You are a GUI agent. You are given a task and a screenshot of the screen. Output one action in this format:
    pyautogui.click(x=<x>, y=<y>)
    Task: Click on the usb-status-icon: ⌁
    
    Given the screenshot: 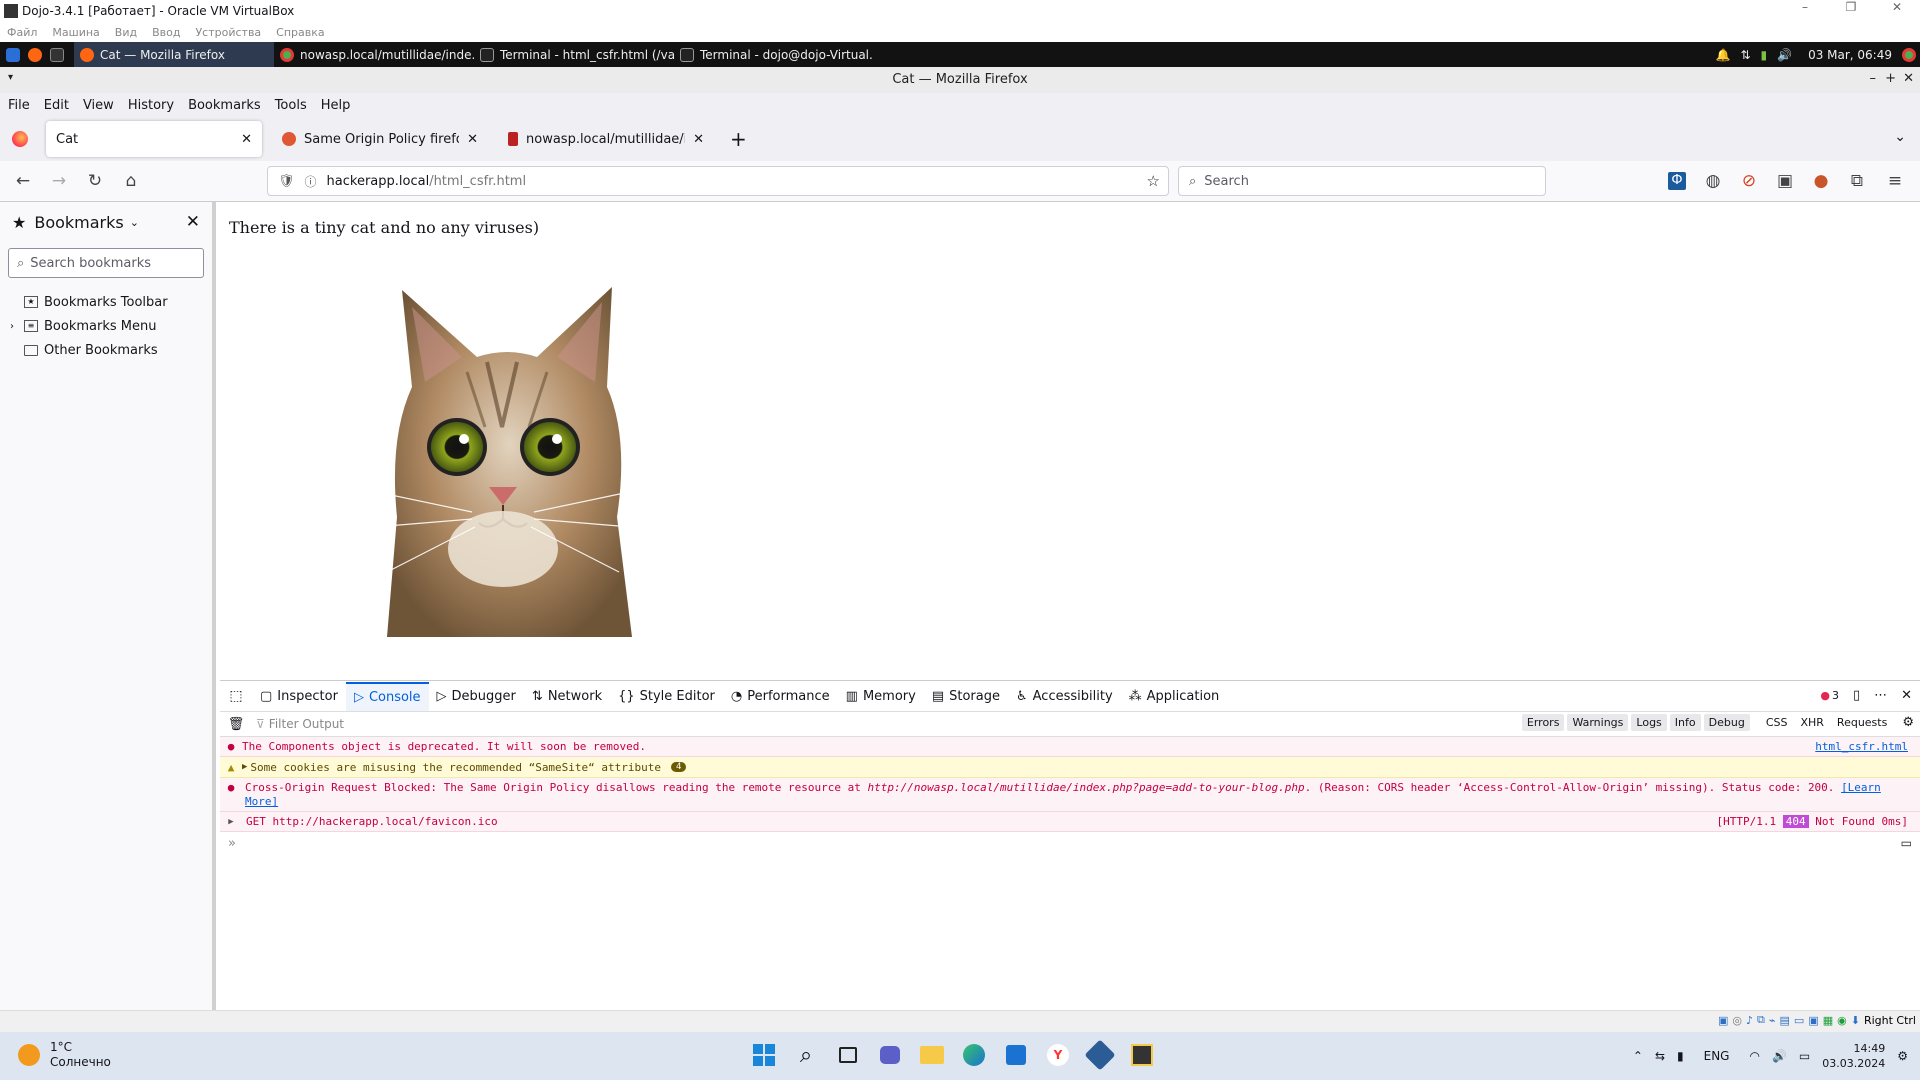 What is the action you would take?
    pyautogui.click(x=1772, y=1020)
    